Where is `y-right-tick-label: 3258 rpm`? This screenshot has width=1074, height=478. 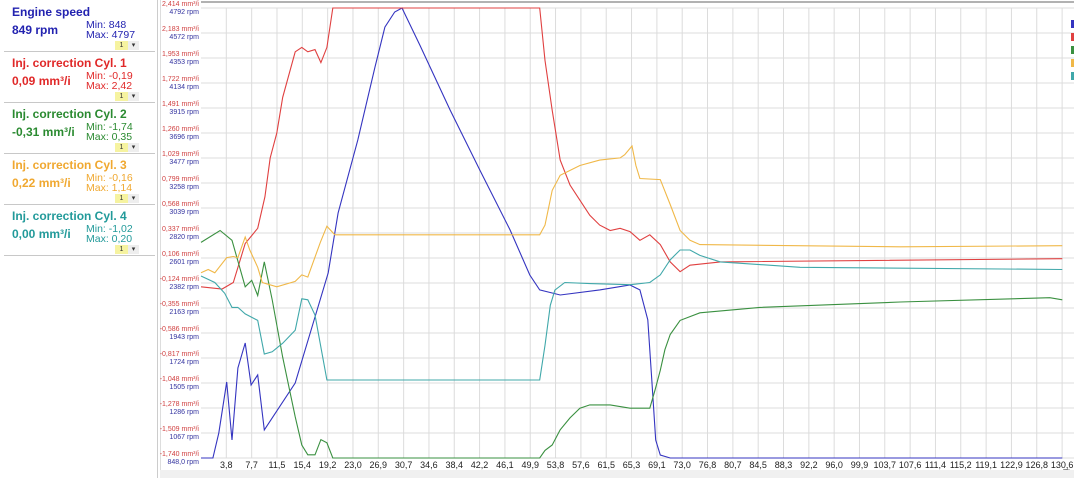 y-right-tick-label: 3258 rpm is located at coordinates (184, 187).